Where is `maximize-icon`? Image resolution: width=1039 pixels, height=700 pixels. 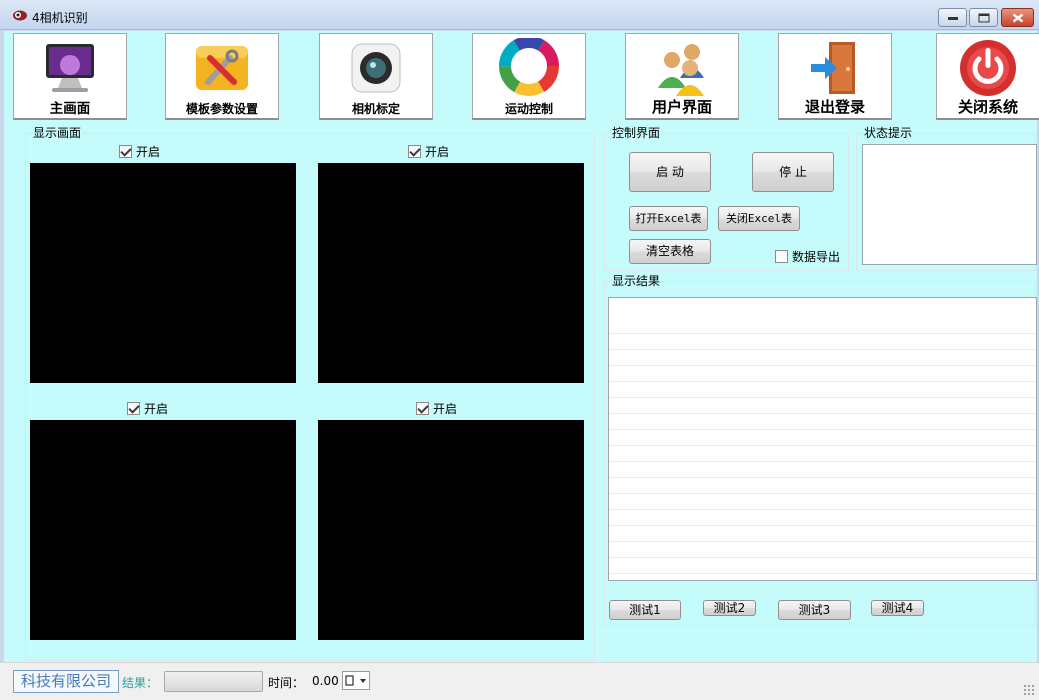
maximize-icon is located at coordinates (983, 17).